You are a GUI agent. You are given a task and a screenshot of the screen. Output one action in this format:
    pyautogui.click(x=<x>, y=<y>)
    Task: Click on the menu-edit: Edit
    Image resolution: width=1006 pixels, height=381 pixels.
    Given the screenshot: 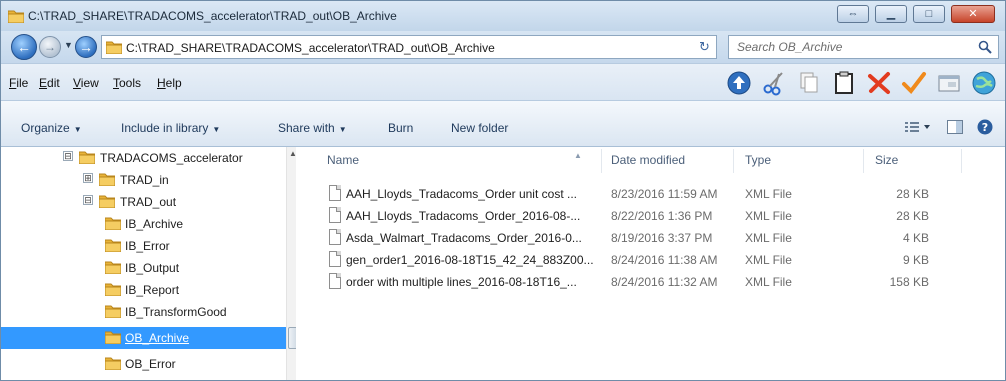 What is the action you would take?
    pyautogui.click(x=49, y=83)
    